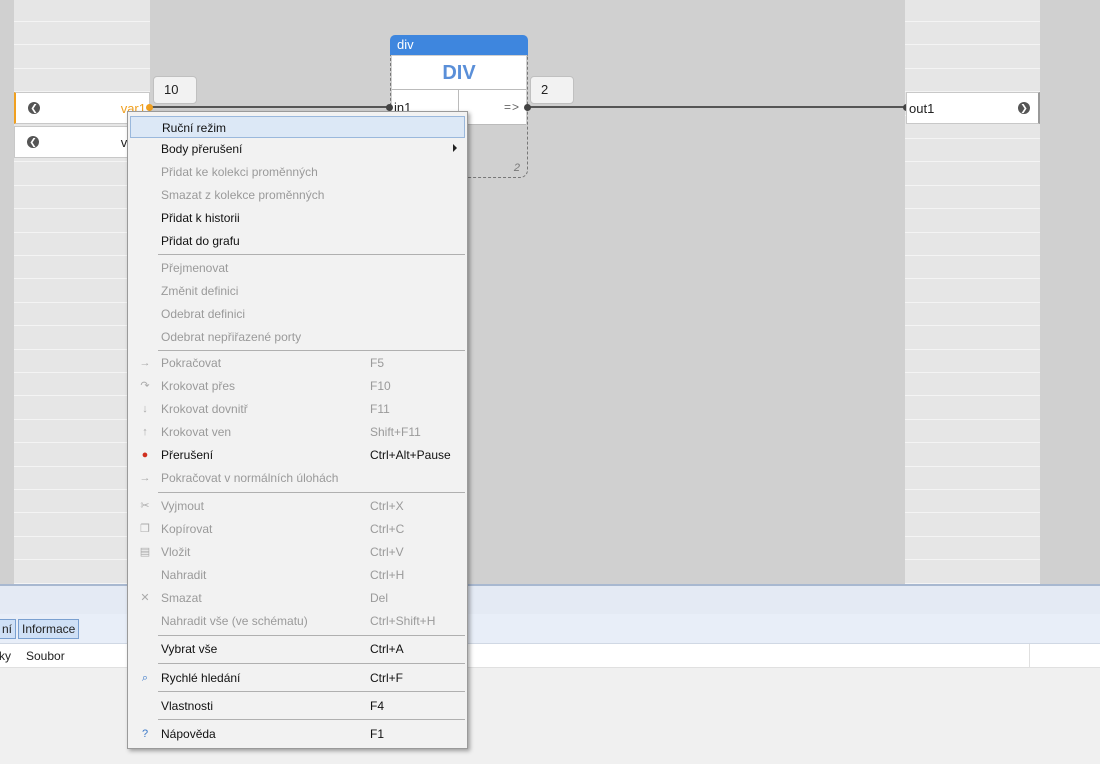  Describe the element at coordinates (297, 291) in the screenshot. I see `menu-item-7: Změnit definici` at that location.